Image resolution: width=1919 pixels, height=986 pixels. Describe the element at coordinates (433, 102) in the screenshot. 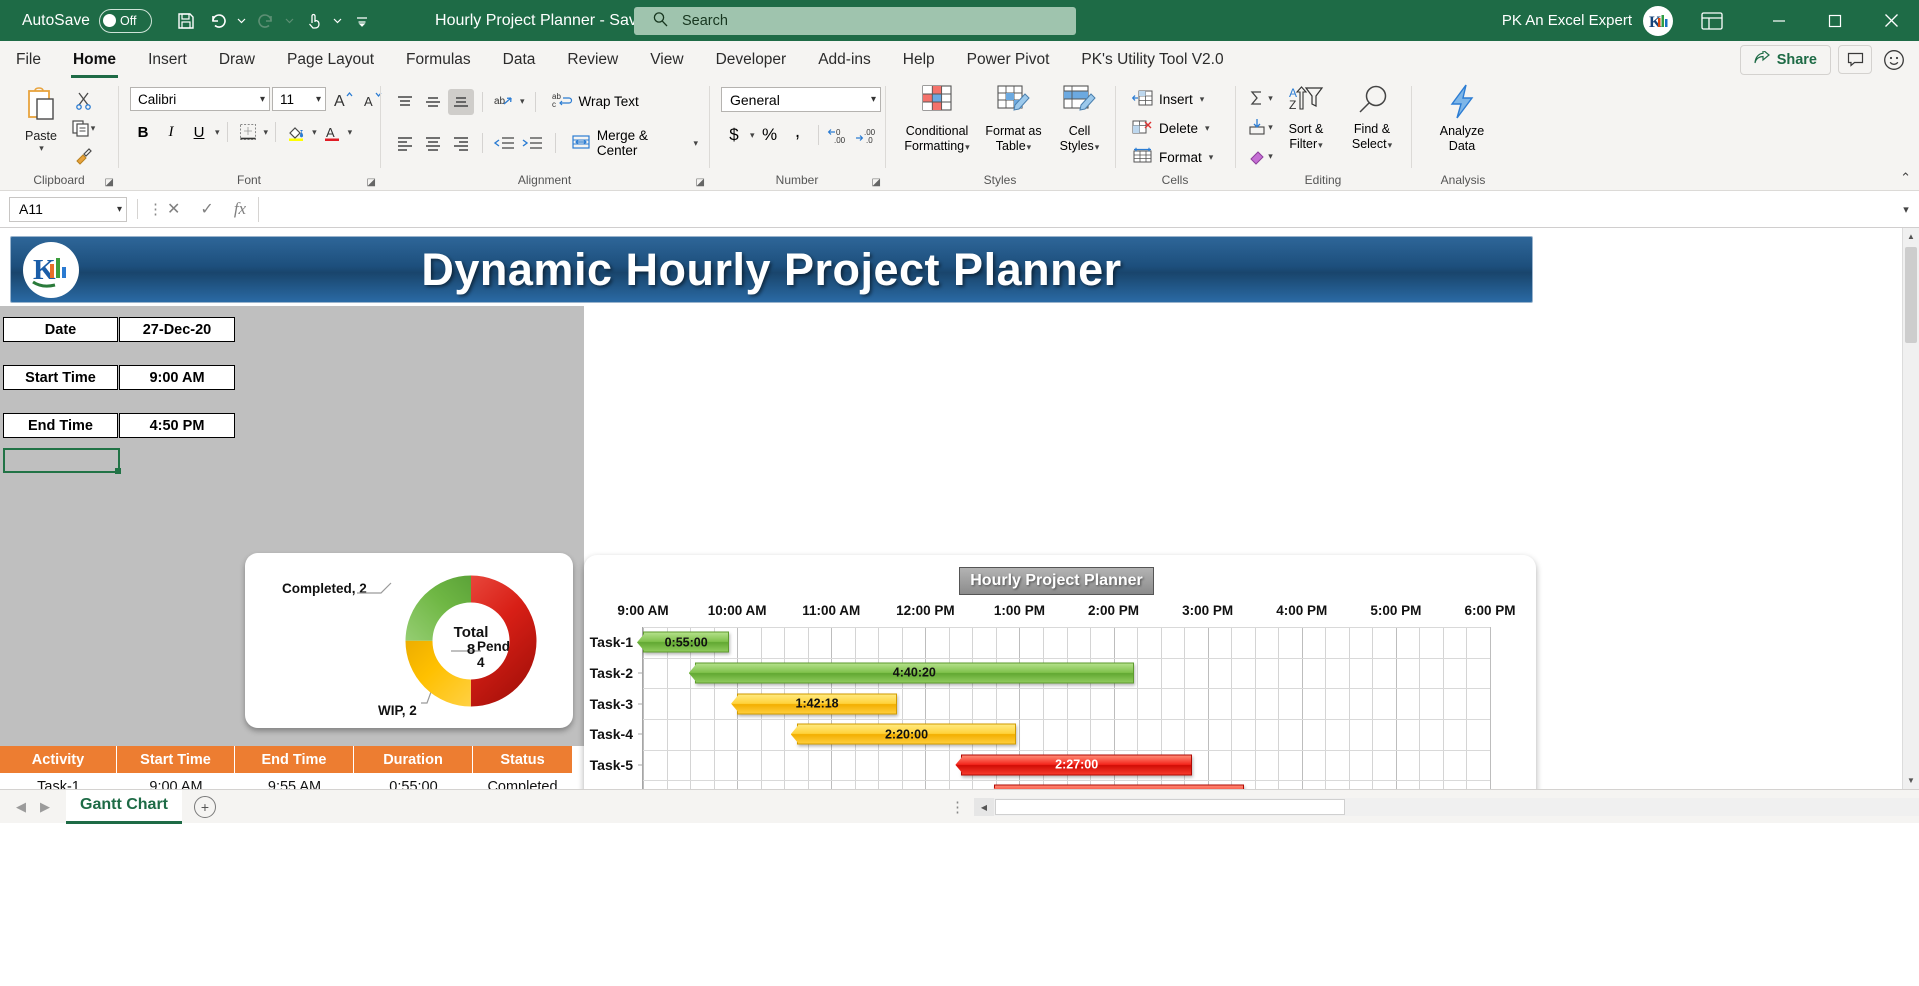

I see `align-middle-icon` at that location.